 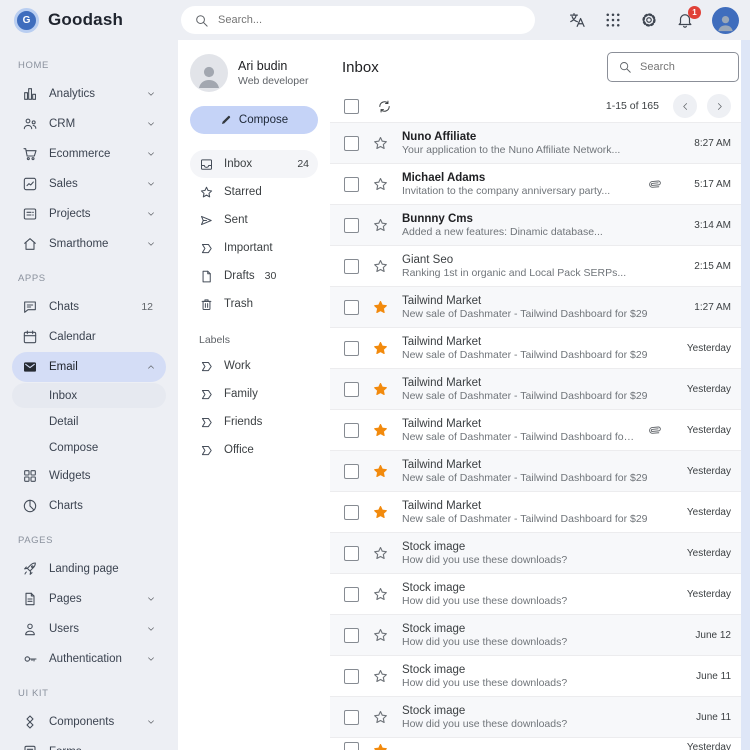 I want to click on folder-drafts: Drafts 30, so click(x=254, y=276).